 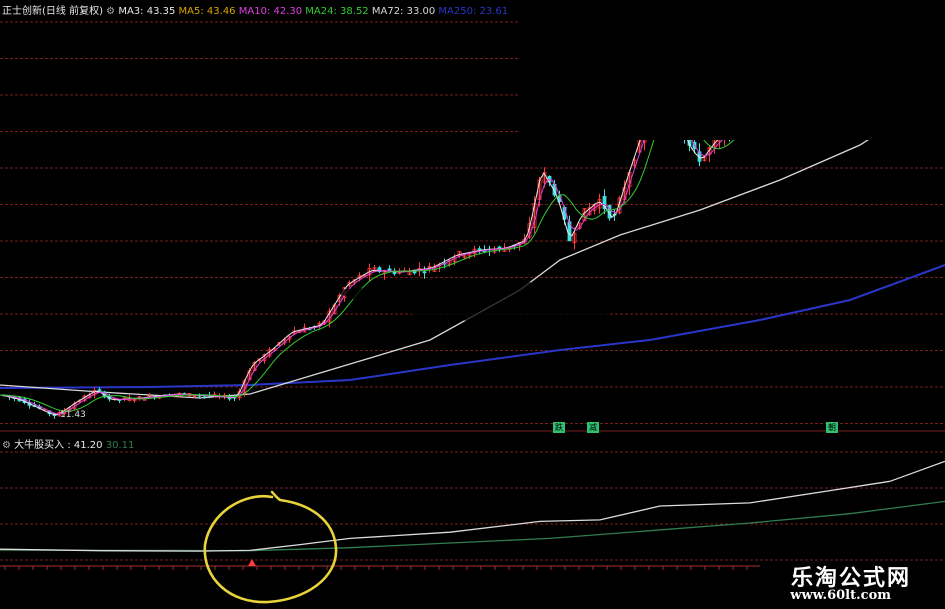 What do you see at coordinates (252, 562) in the screenshot?
I see `buy-signal-marker` at bounding box center [252, 562].